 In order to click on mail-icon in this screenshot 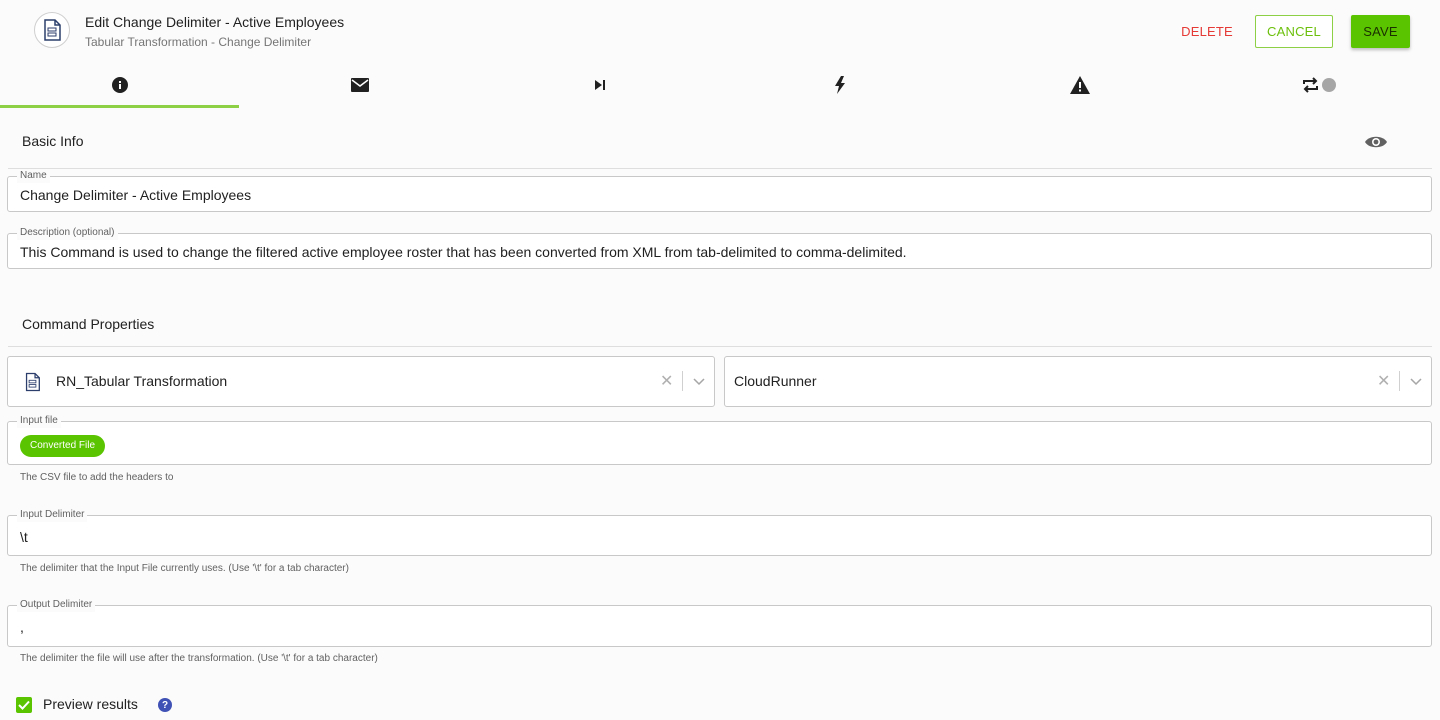, I will do `click(360, 85)`.